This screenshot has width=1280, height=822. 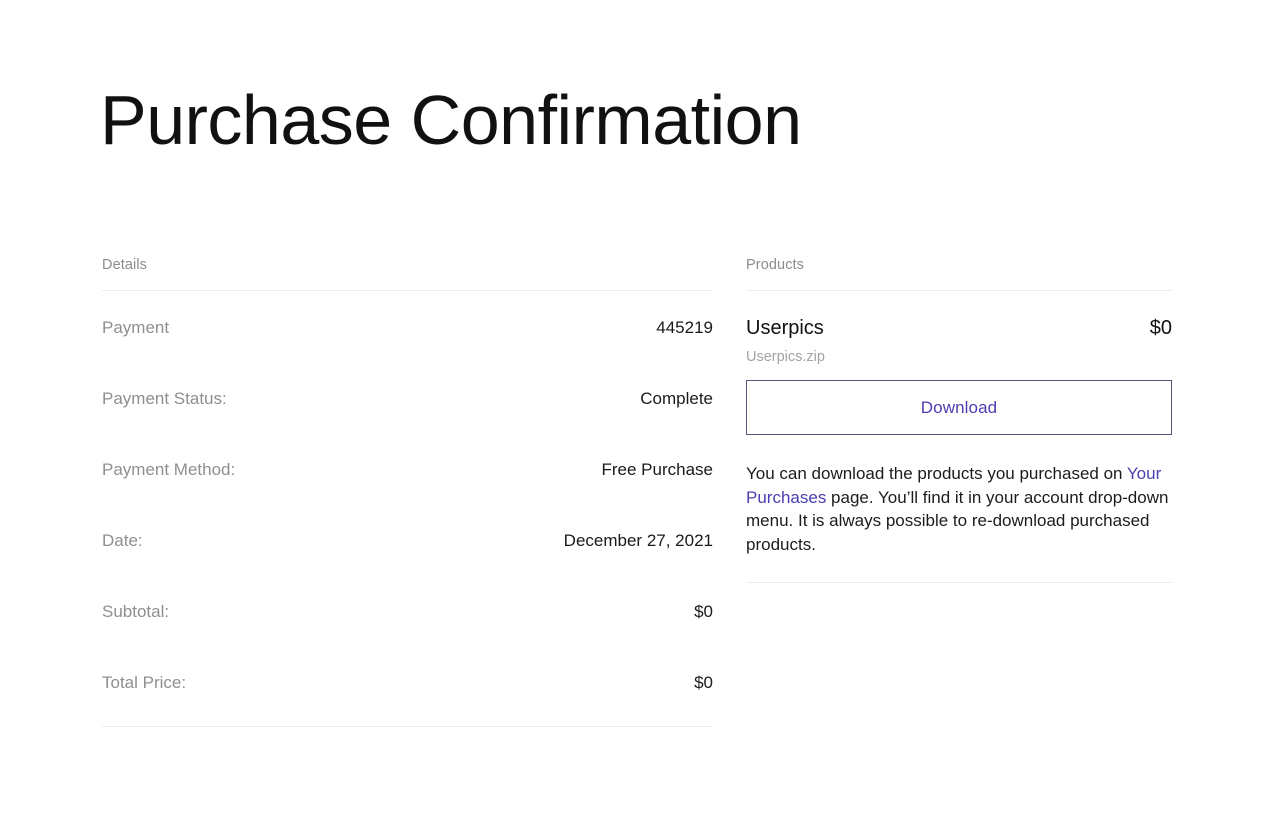 What do you see at coordinates (164, 398) in the screenshot?
I see `detail-label: Payment Status:` at bounding box center [164, 398].